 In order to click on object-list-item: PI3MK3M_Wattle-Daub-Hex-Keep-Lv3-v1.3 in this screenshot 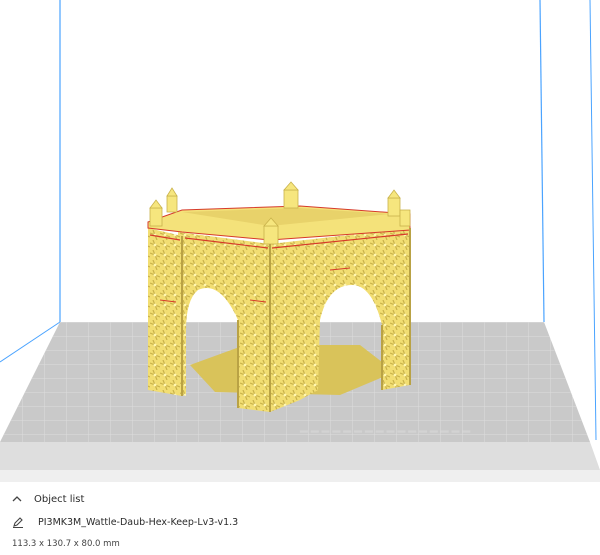, I will do `click(125, 522)`.